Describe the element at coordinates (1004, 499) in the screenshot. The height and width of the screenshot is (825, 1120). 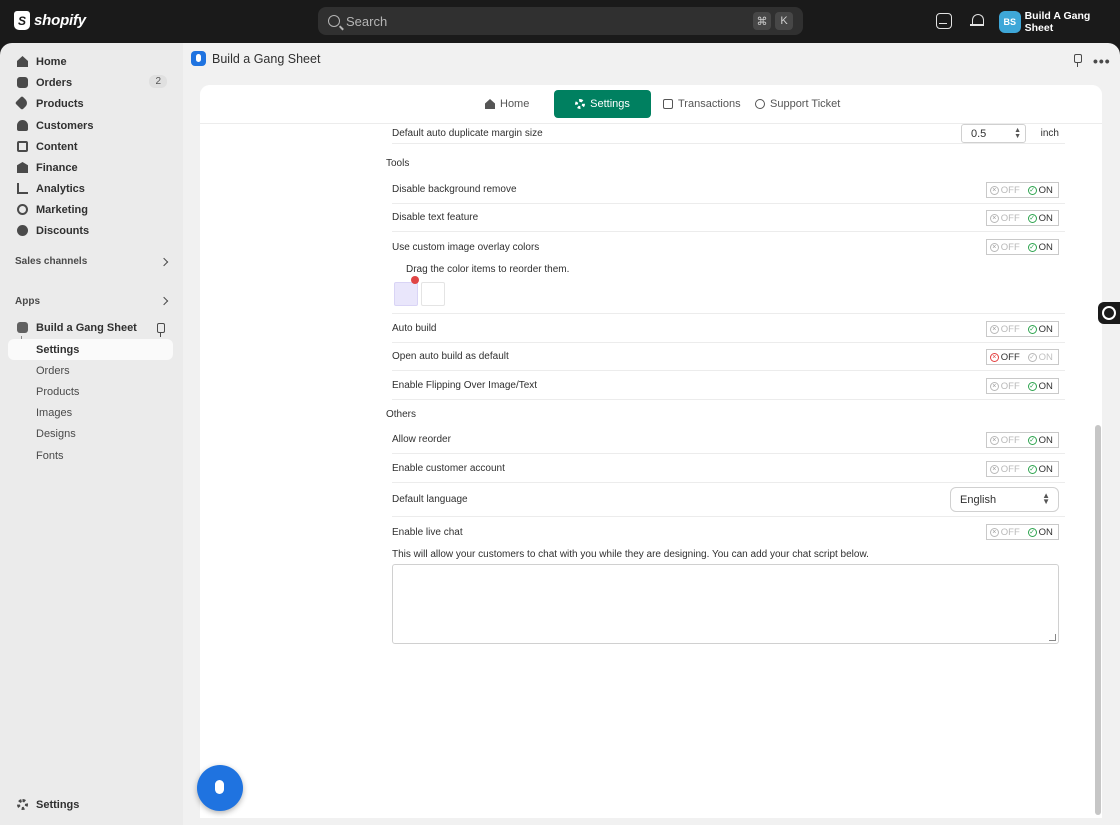
I see `language-select: English ▲ ▼` at that location.